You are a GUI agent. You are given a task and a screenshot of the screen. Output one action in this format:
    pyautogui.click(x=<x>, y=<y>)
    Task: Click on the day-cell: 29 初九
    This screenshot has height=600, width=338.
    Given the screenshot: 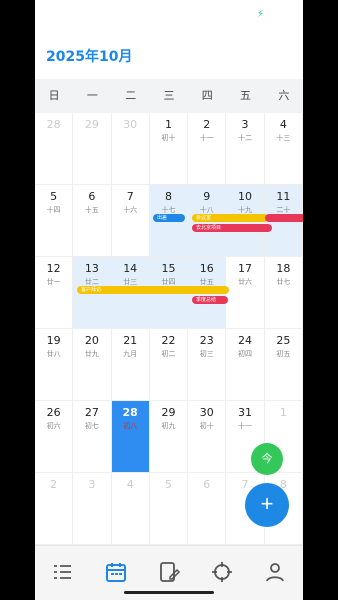 What is the action you would take?
    pyautogui.click(x=169, y=437)
    